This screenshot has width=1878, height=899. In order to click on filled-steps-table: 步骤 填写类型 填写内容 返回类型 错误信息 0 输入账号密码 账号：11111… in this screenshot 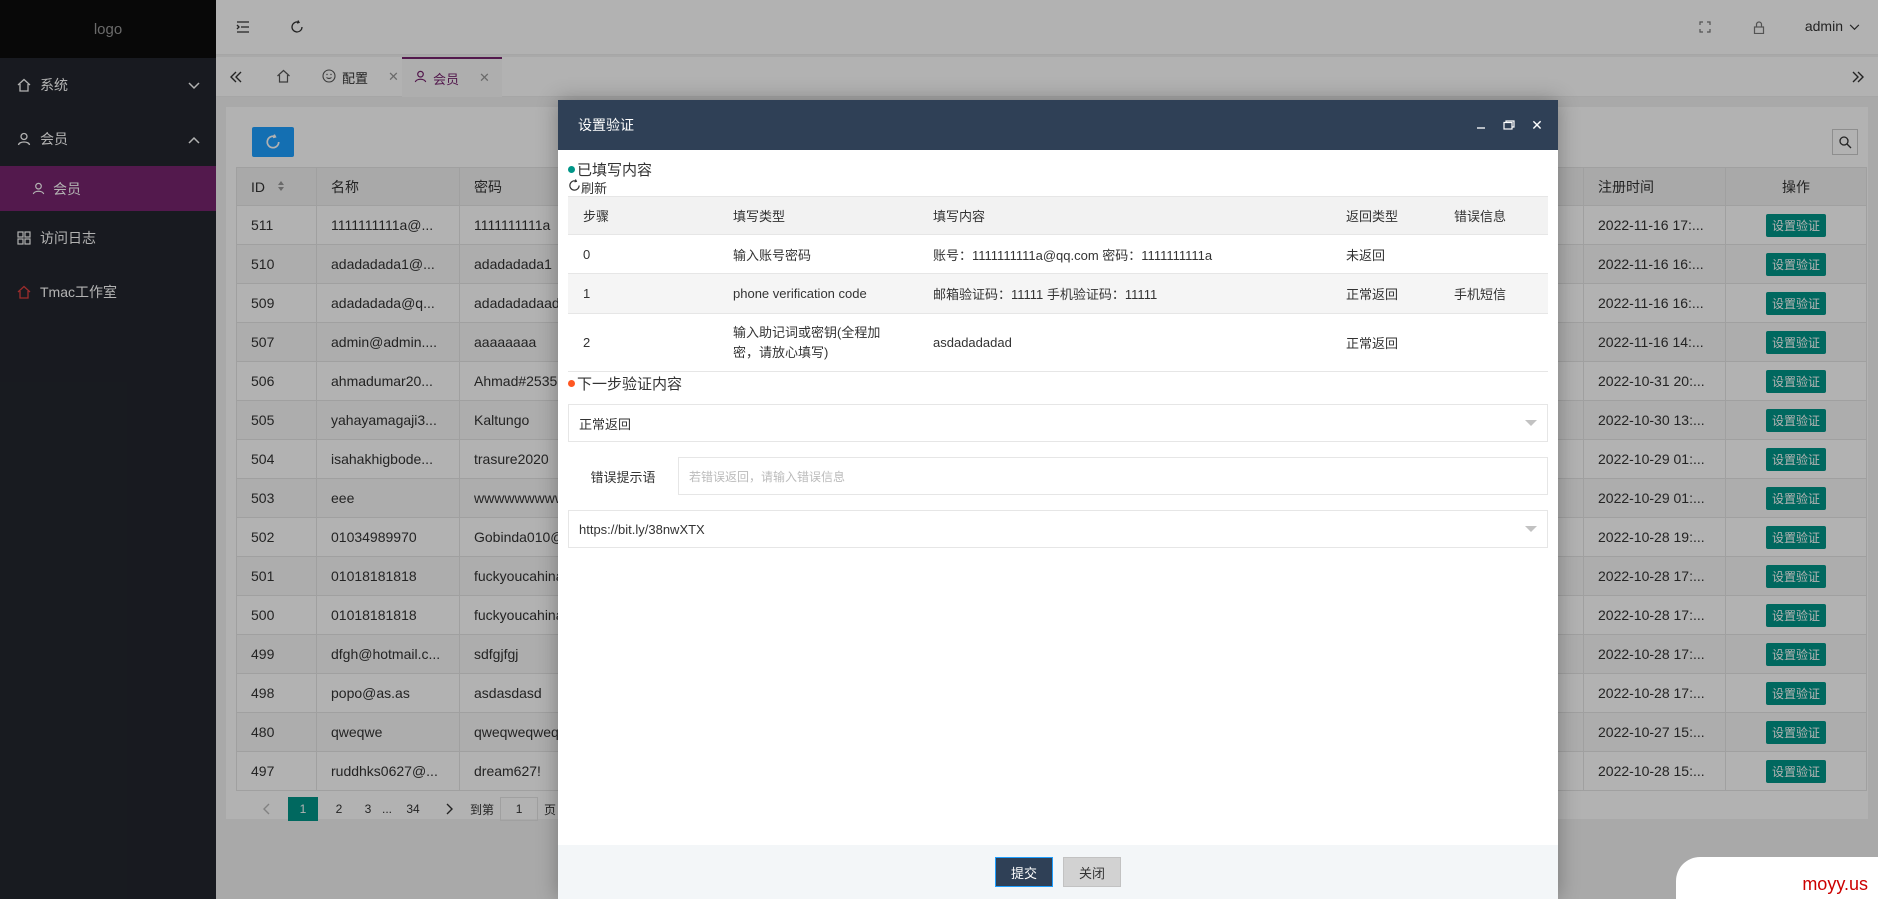, I will do `click(1058, 284)`.